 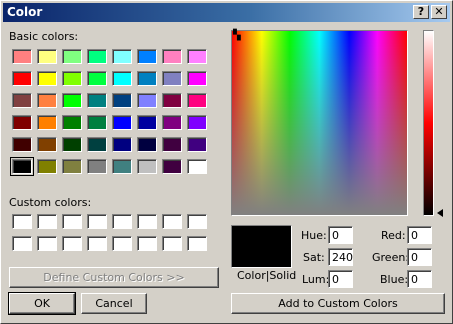 What do you see at coordinates (267, 275) in the screenshot?
I see `color-solid-label: Color|Solid` at bounding box center [267, 275].